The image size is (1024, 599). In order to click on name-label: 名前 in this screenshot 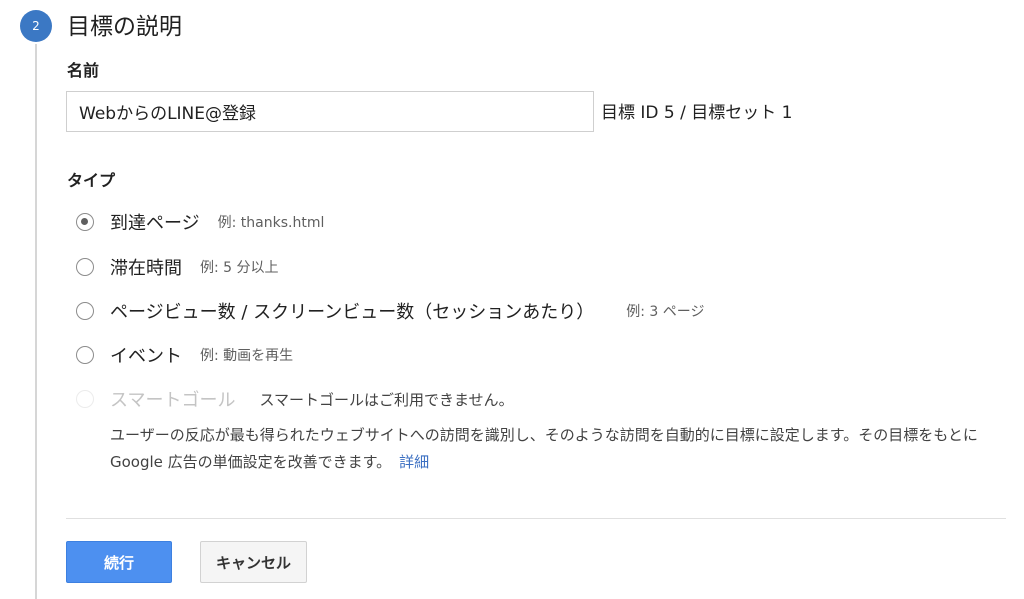, I will do `click(83, 70)`.